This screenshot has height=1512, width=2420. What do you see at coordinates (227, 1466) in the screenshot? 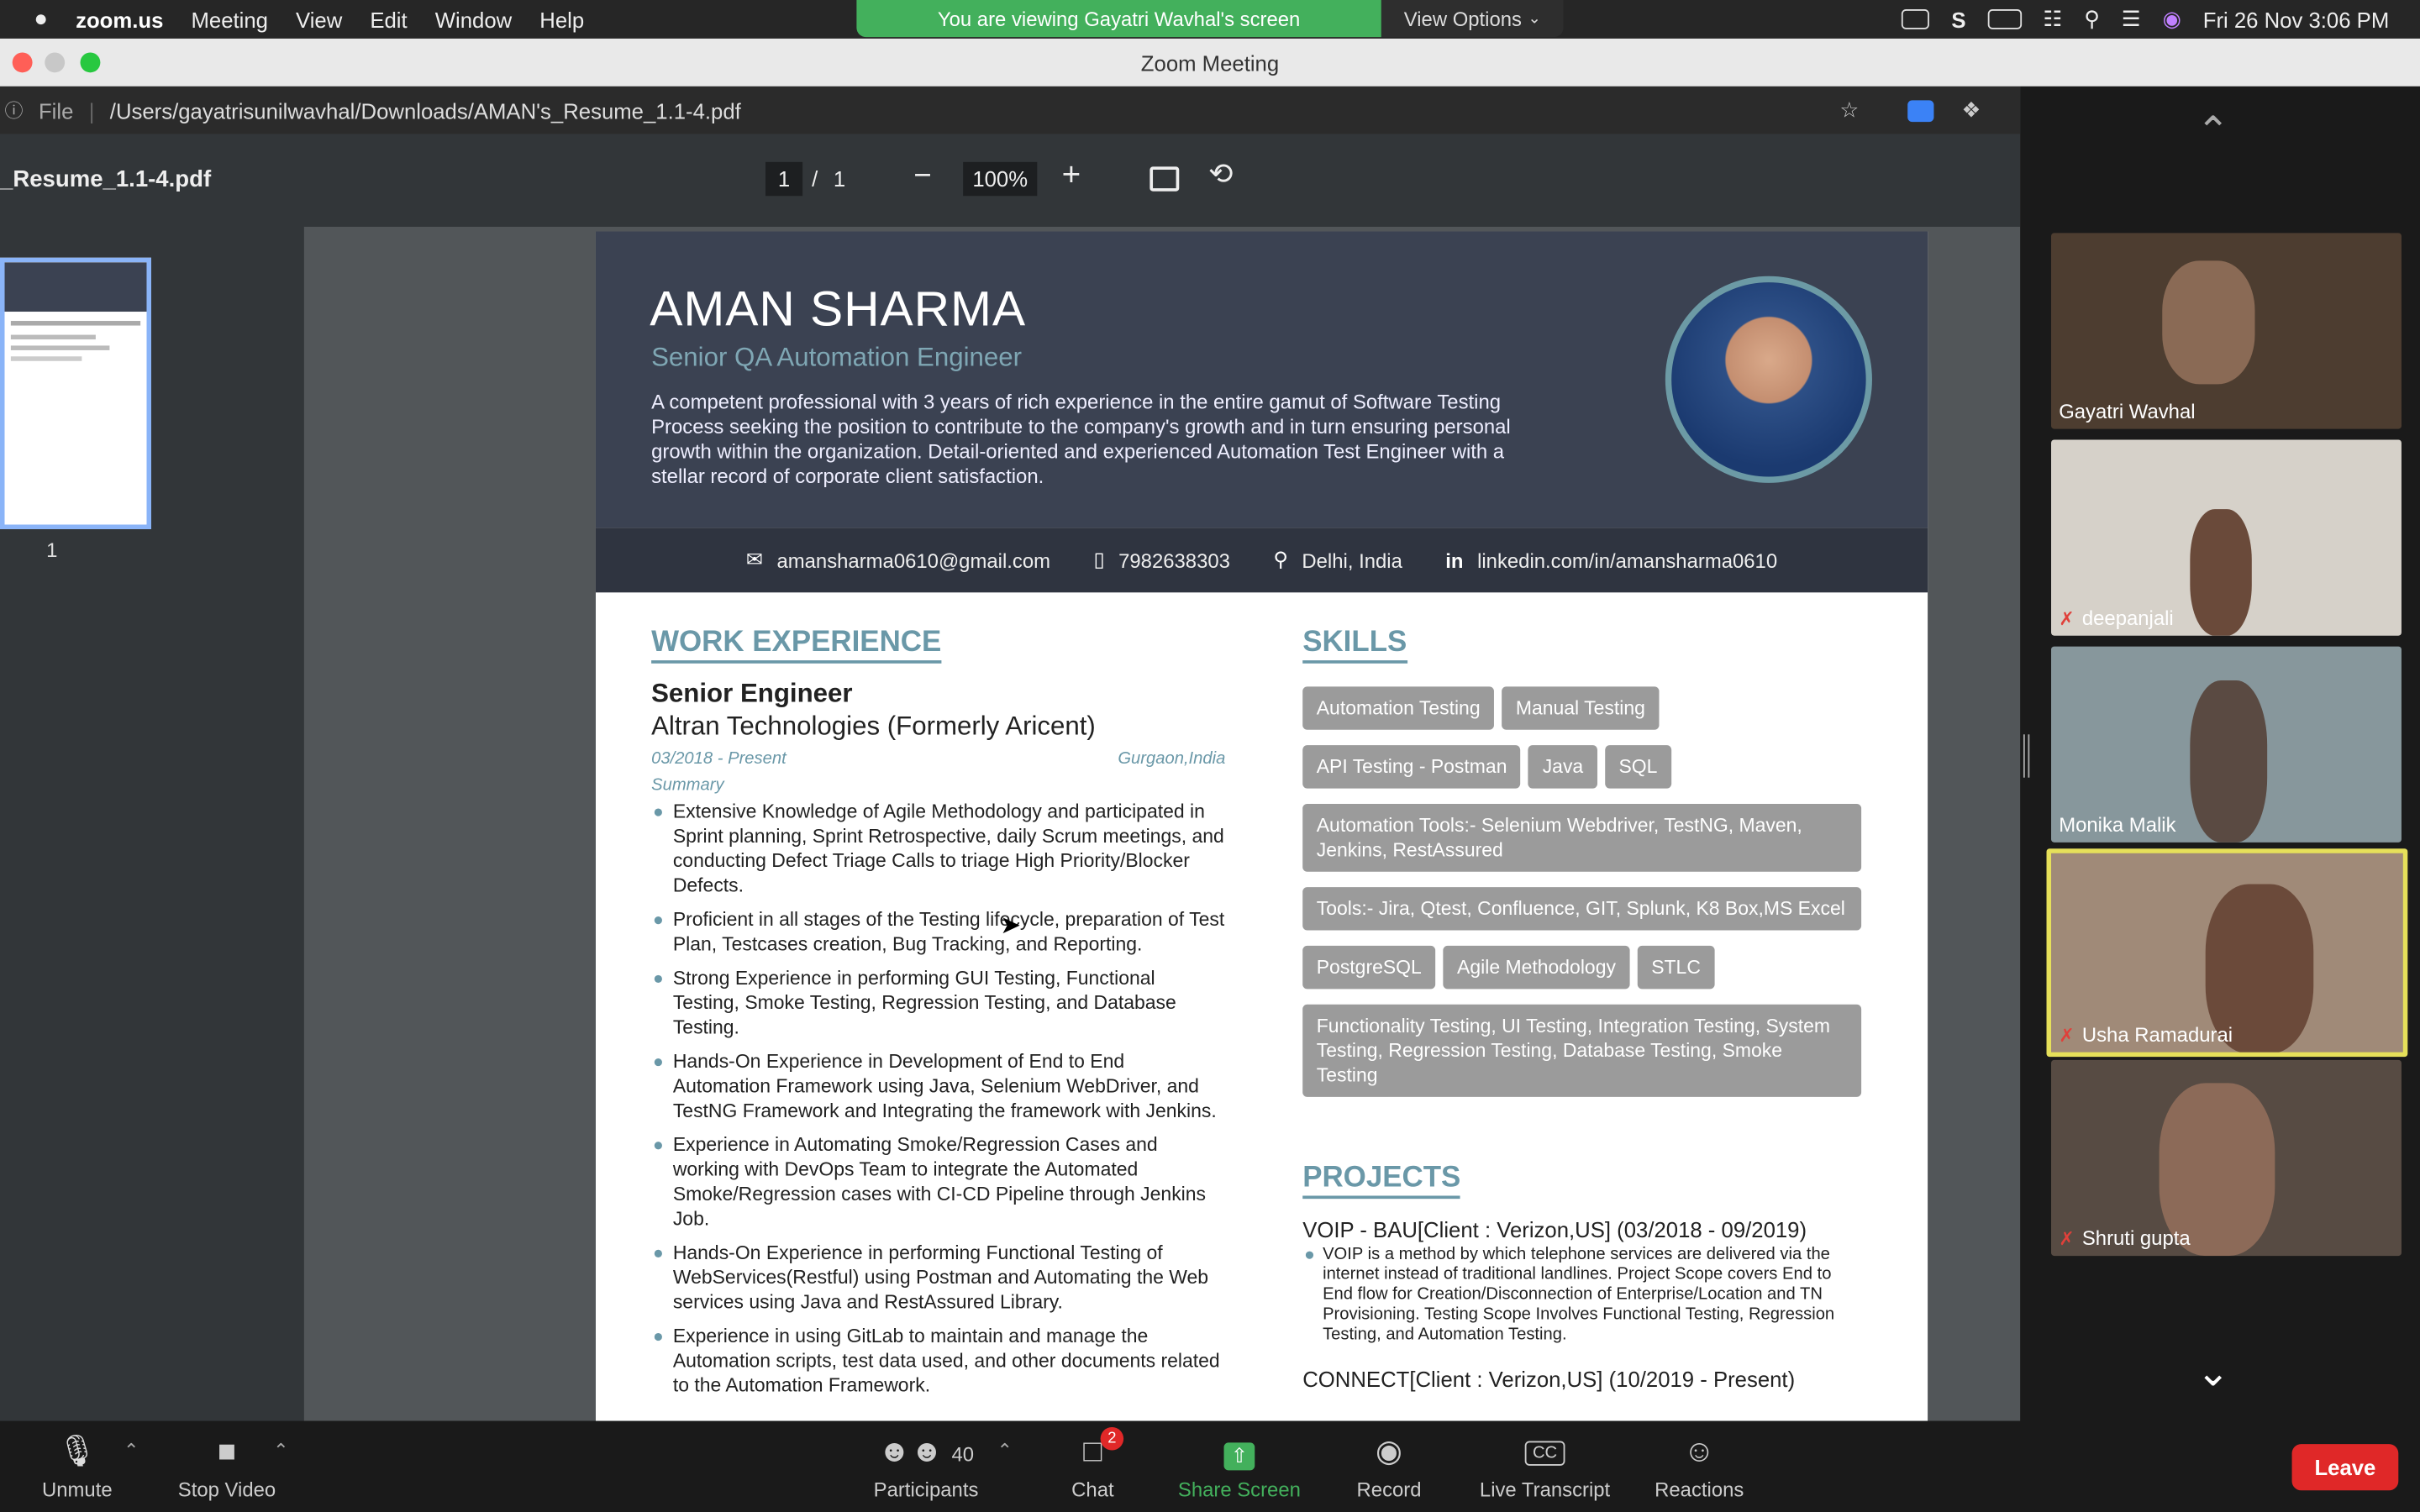
I see `stop-video-button: ■ Stop Video` at bounding box center [227, 1466].